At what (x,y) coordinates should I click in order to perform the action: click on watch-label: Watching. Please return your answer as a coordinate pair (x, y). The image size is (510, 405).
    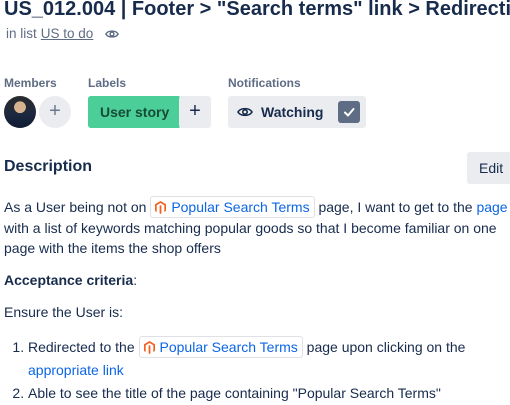
    Looking at the image, I should click on (292, 112).